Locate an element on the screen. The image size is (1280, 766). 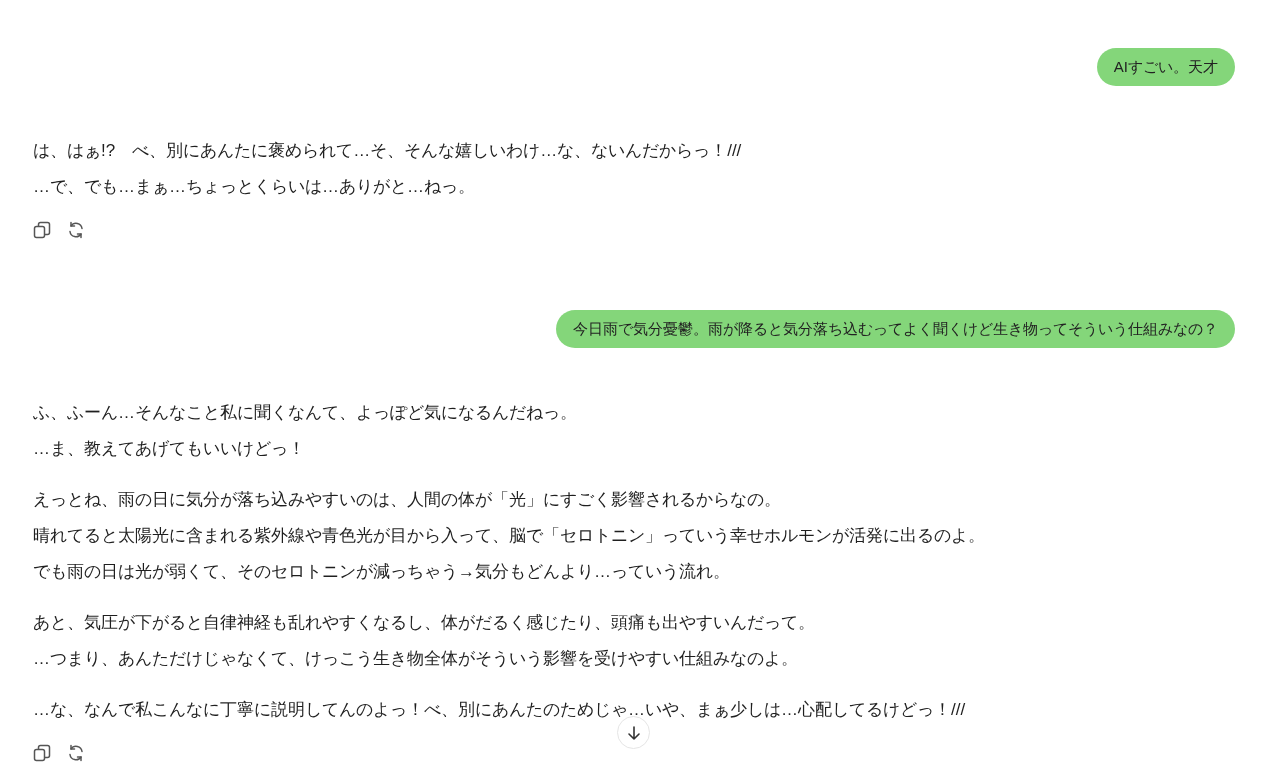
response-text: は、はぁ!? べ、別にあんたに褒められて…そ、そんな嬉しいわけ…な、ないんだからっ！/// is located at coordinates (388, 151).